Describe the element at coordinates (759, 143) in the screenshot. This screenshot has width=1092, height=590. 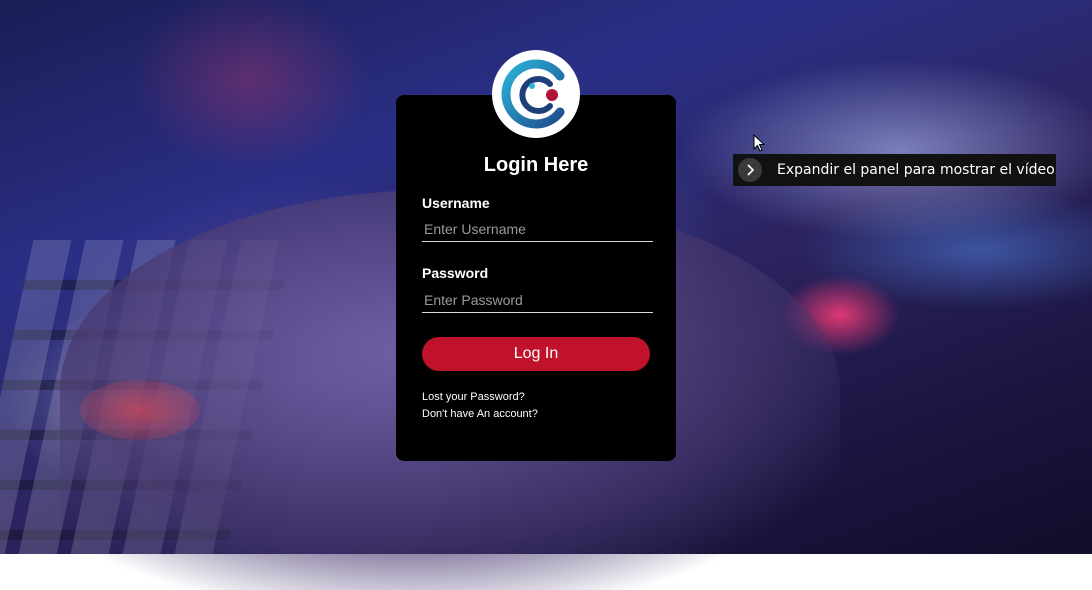
I see `mouse-cursor-icon` at that location.